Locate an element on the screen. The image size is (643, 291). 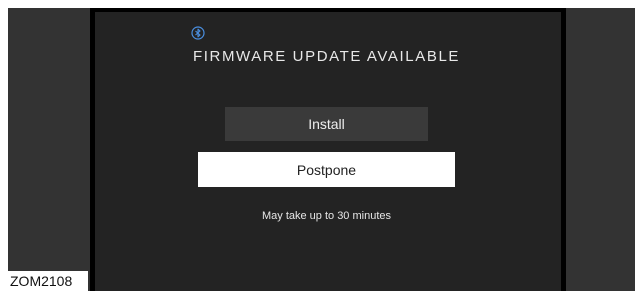
postpone-button: Postpone is located at coordinates (326, 169).